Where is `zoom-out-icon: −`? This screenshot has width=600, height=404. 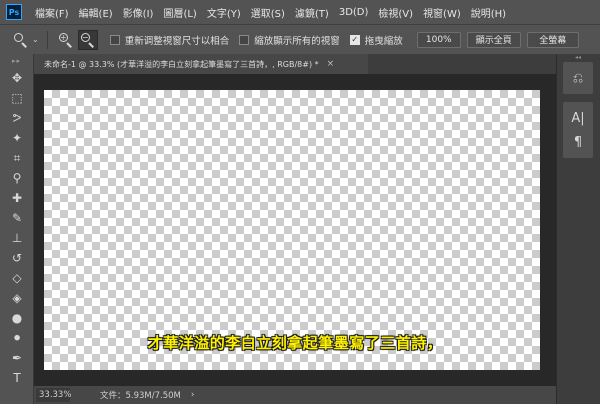 zoom-out-icon: − is located at coordinates (87, 40).